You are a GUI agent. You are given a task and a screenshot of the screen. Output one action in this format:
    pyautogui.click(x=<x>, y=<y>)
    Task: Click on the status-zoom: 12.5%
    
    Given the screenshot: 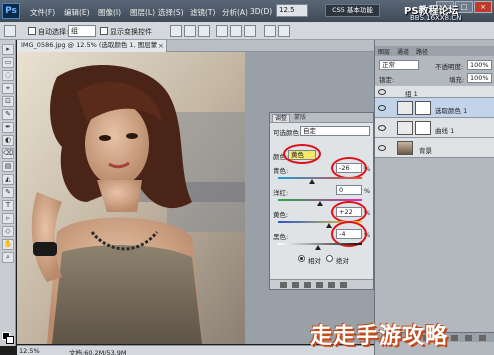 What is the action you would take?
    pyautogui.click(x=29, y=351)
    